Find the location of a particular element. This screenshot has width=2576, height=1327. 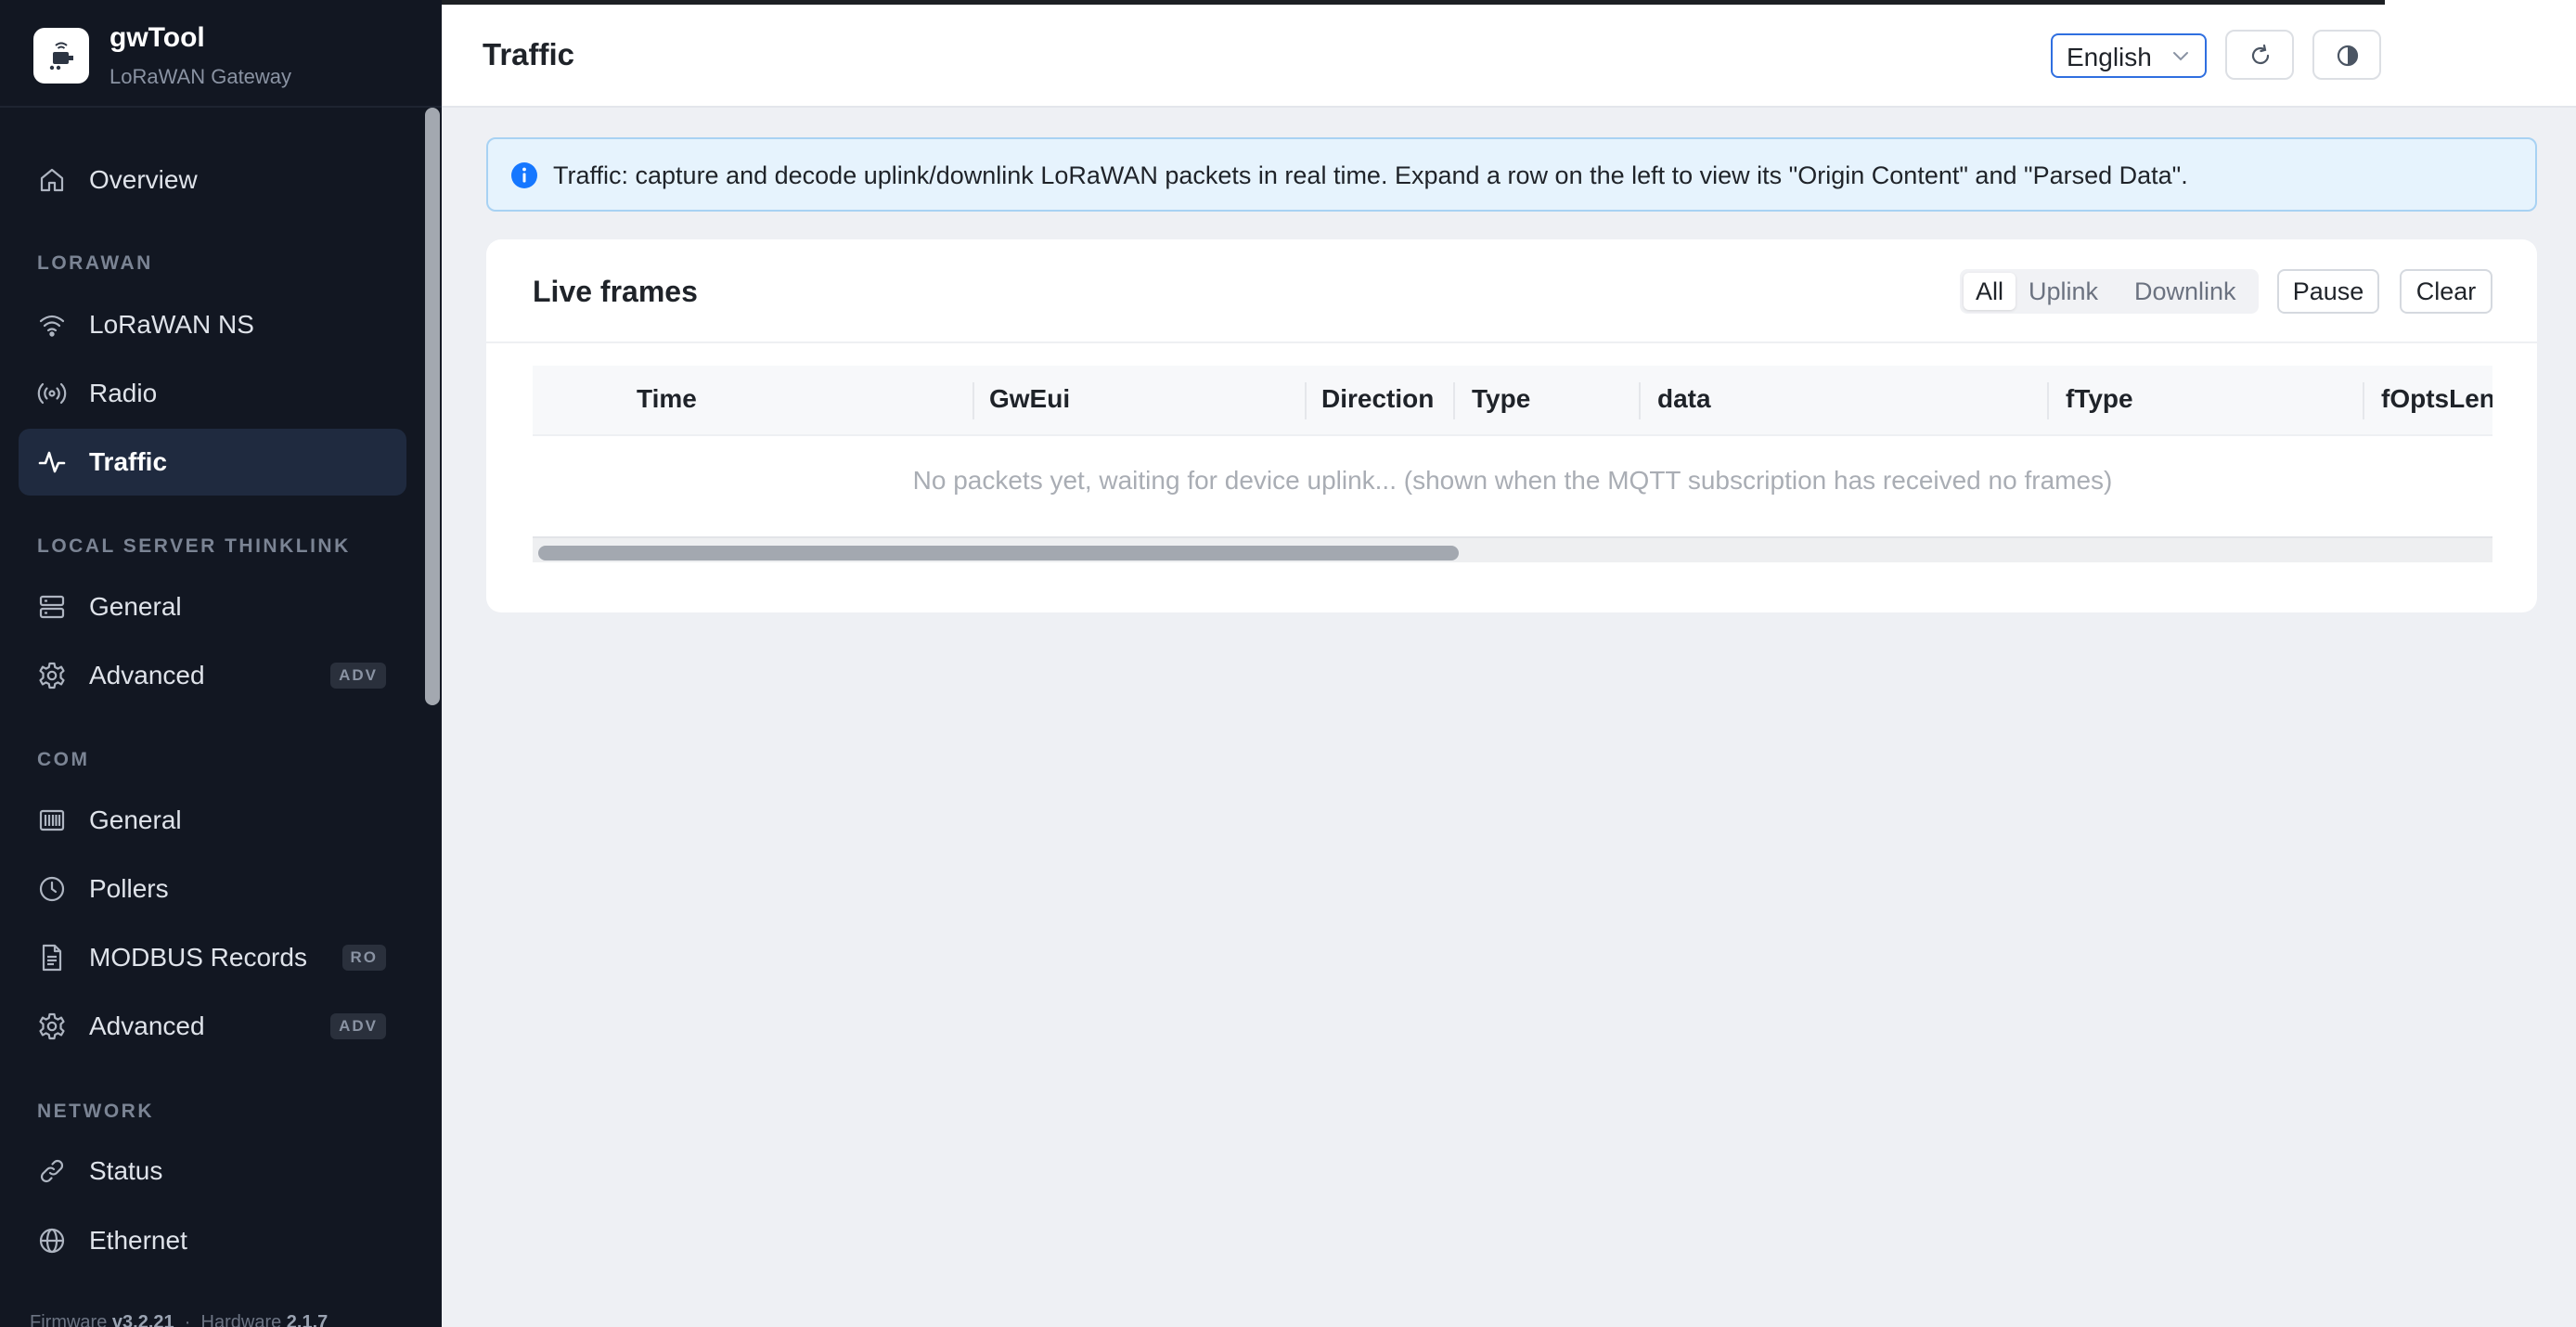

hardware-label: Hardware is located at coordinates (241, 1319).